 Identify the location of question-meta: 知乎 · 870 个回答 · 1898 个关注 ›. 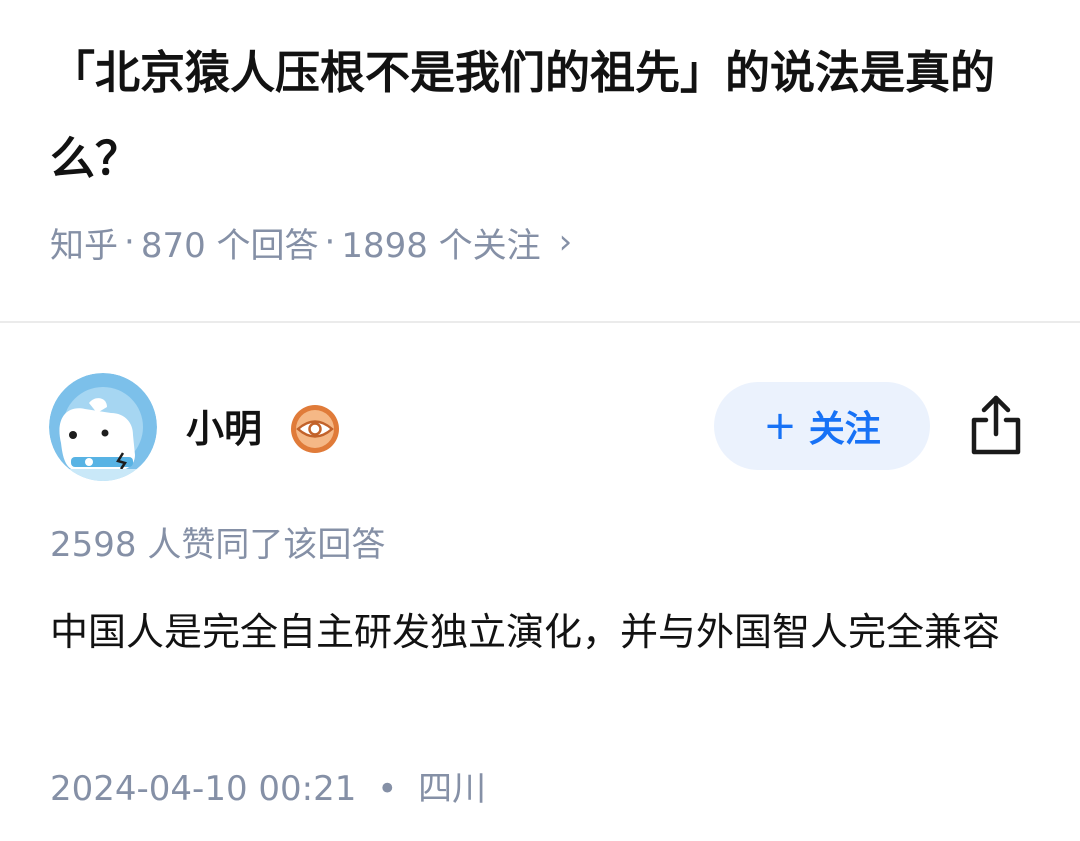
(311, 242).